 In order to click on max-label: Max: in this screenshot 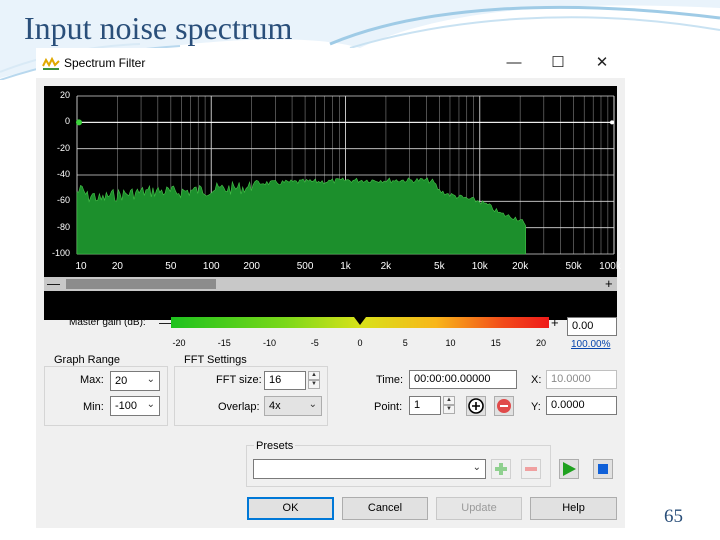, I will do `click(92, 380)`.